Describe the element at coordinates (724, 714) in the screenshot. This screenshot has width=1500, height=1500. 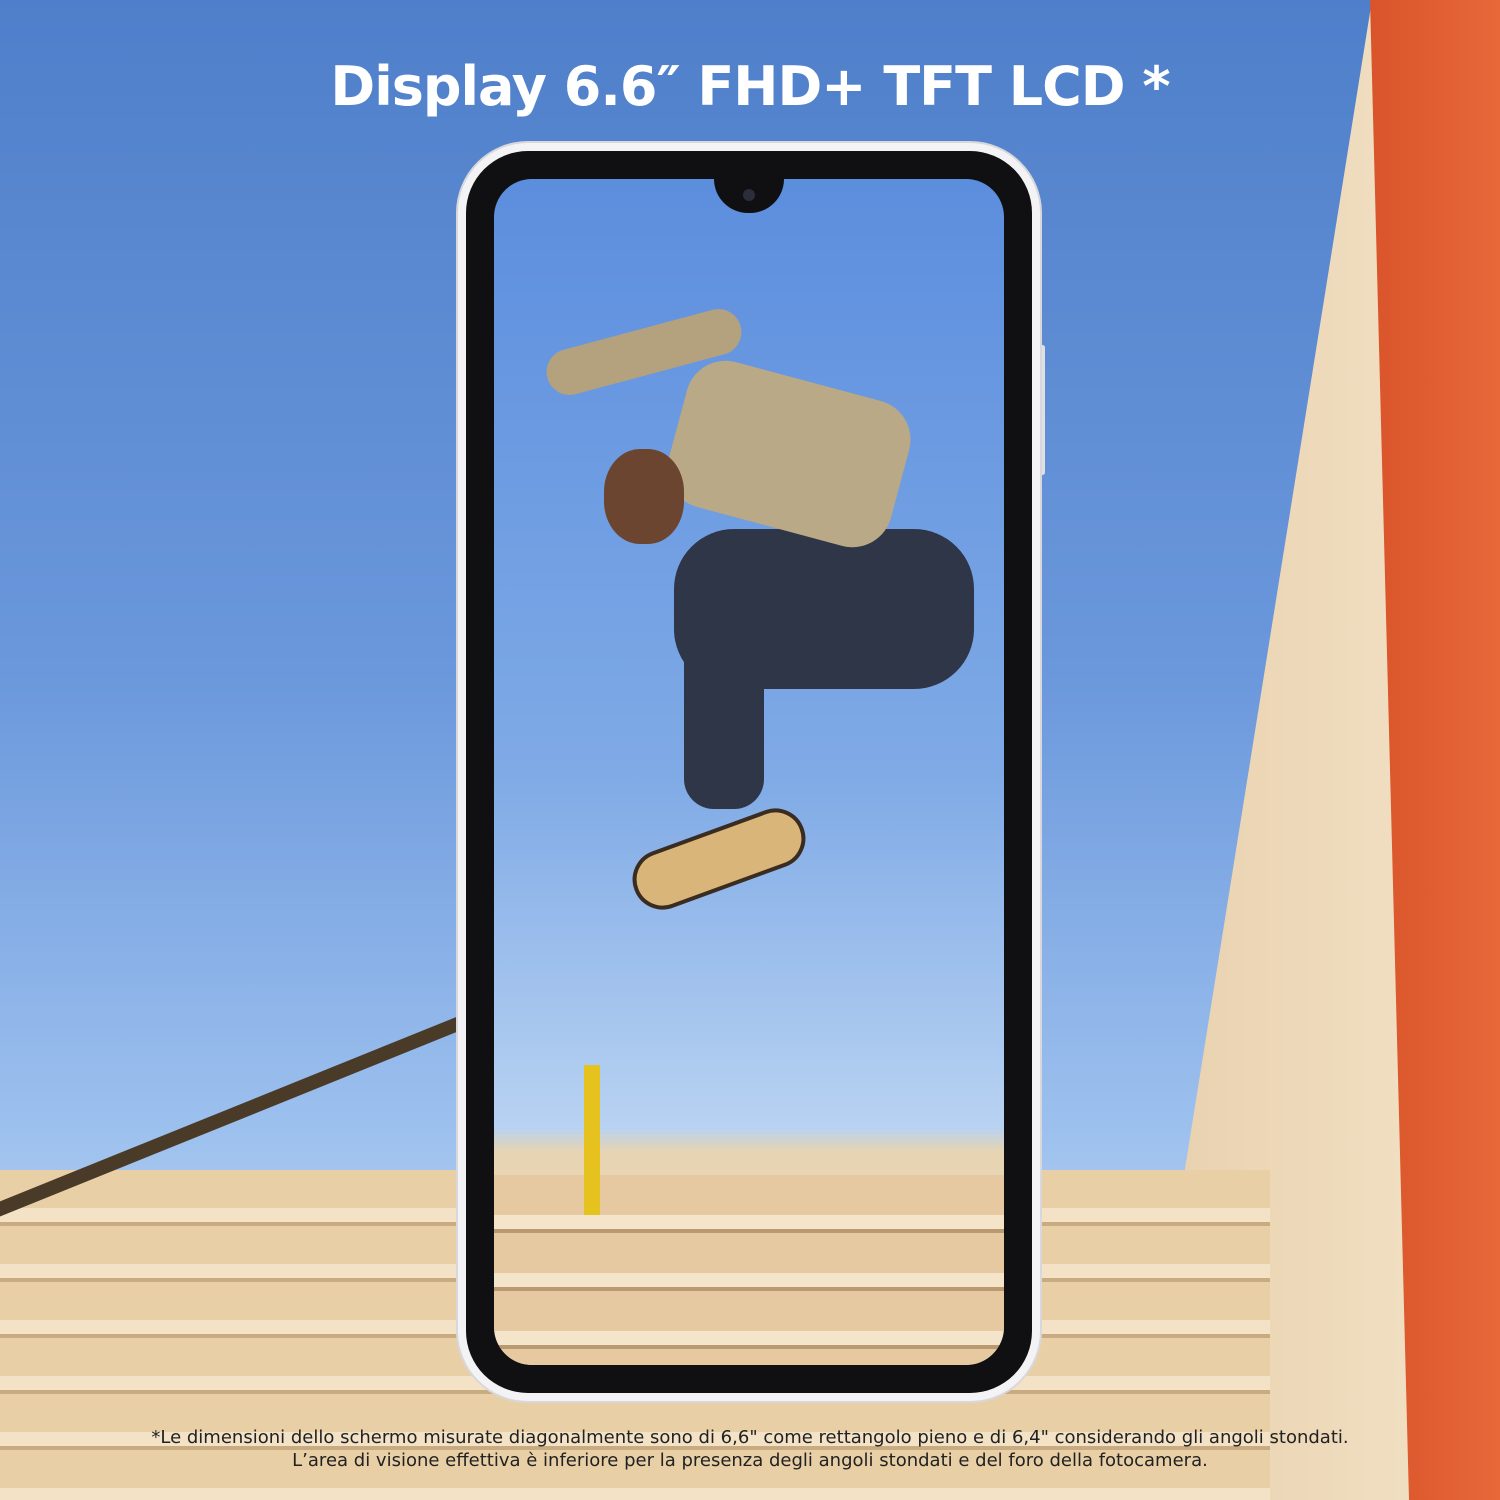
I see `skater-shin` at that location.